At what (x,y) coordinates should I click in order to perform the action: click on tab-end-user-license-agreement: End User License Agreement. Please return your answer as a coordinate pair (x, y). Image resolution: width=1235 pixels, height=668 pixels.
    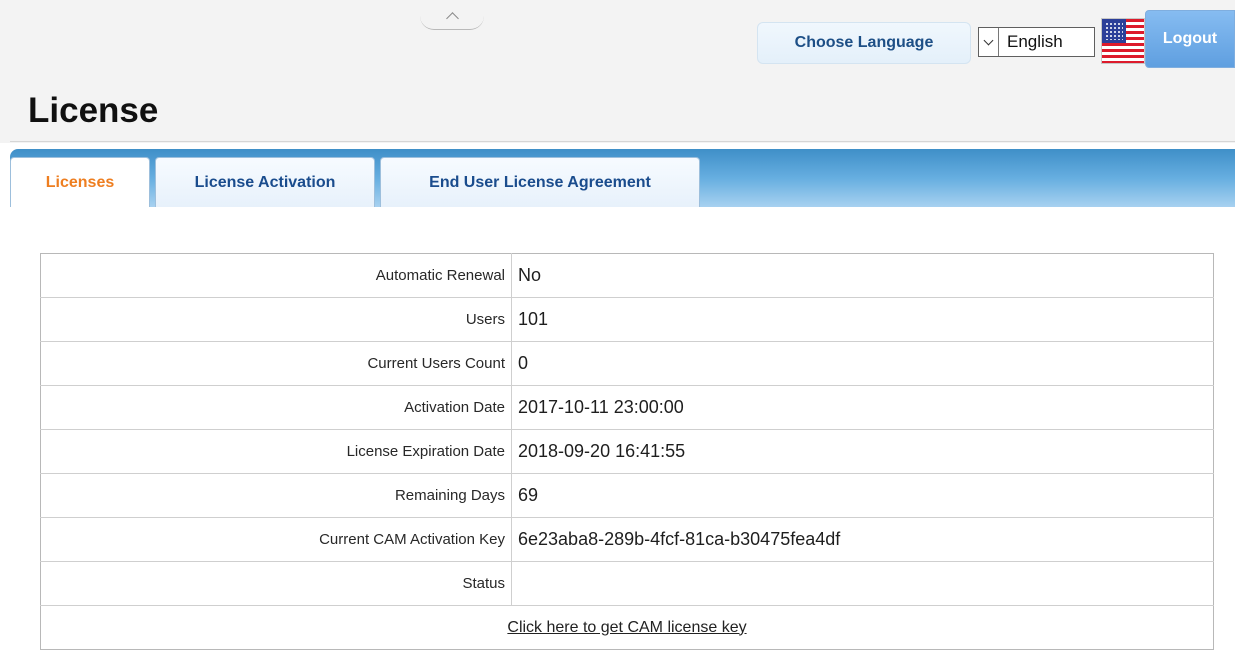
    Looking at the image, I should click on (540, 182).